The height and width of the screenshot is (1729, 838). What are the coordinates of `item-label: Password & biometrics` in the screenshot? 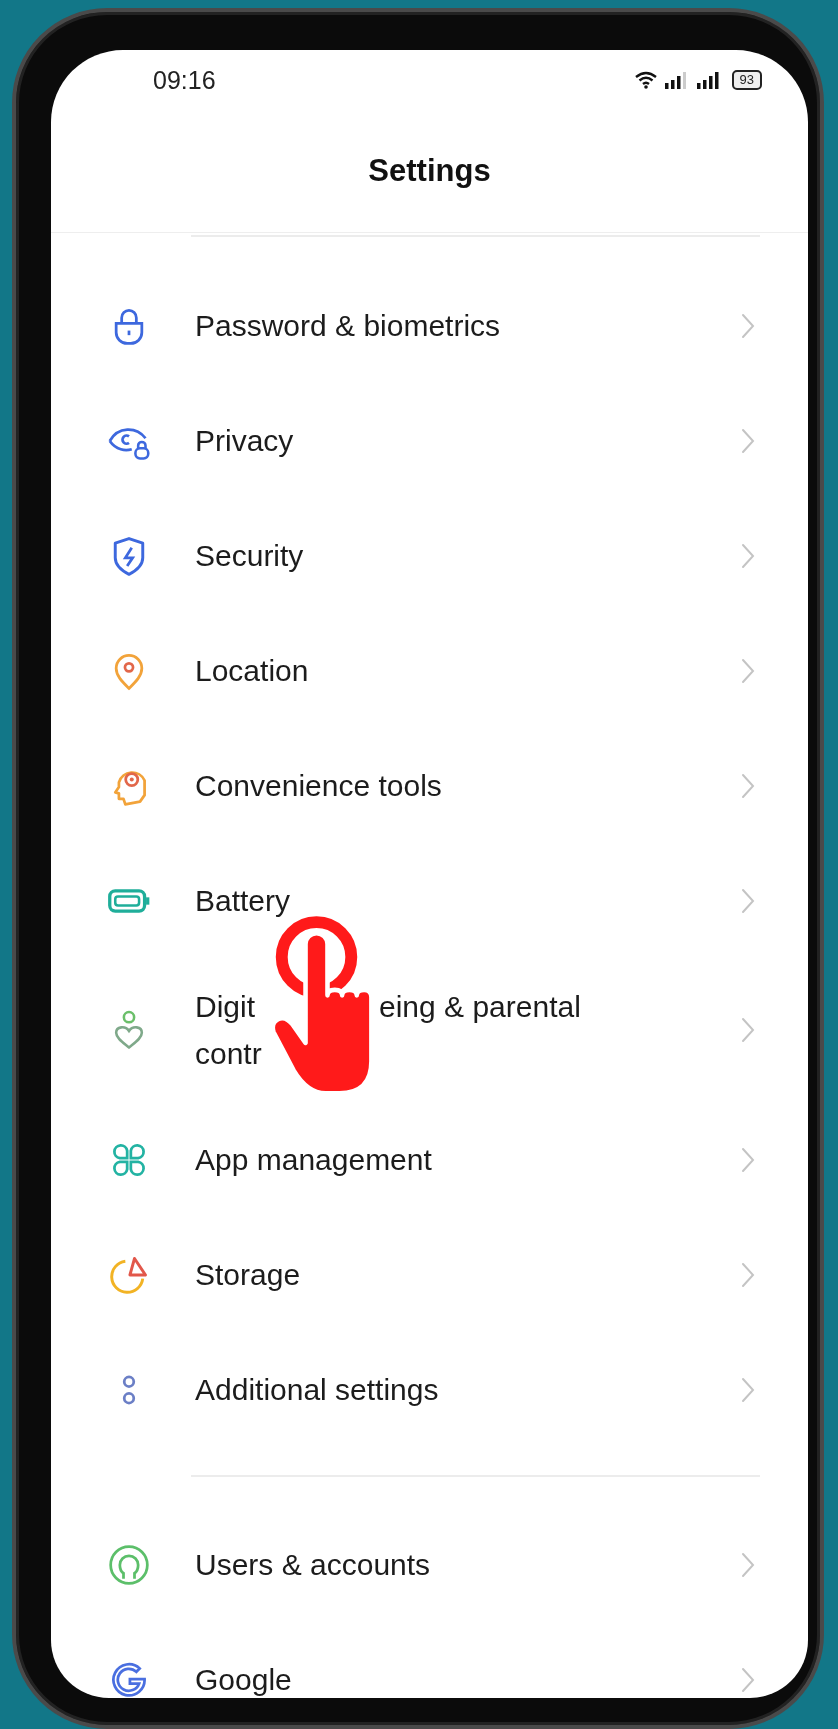 It's located at (348, 325).